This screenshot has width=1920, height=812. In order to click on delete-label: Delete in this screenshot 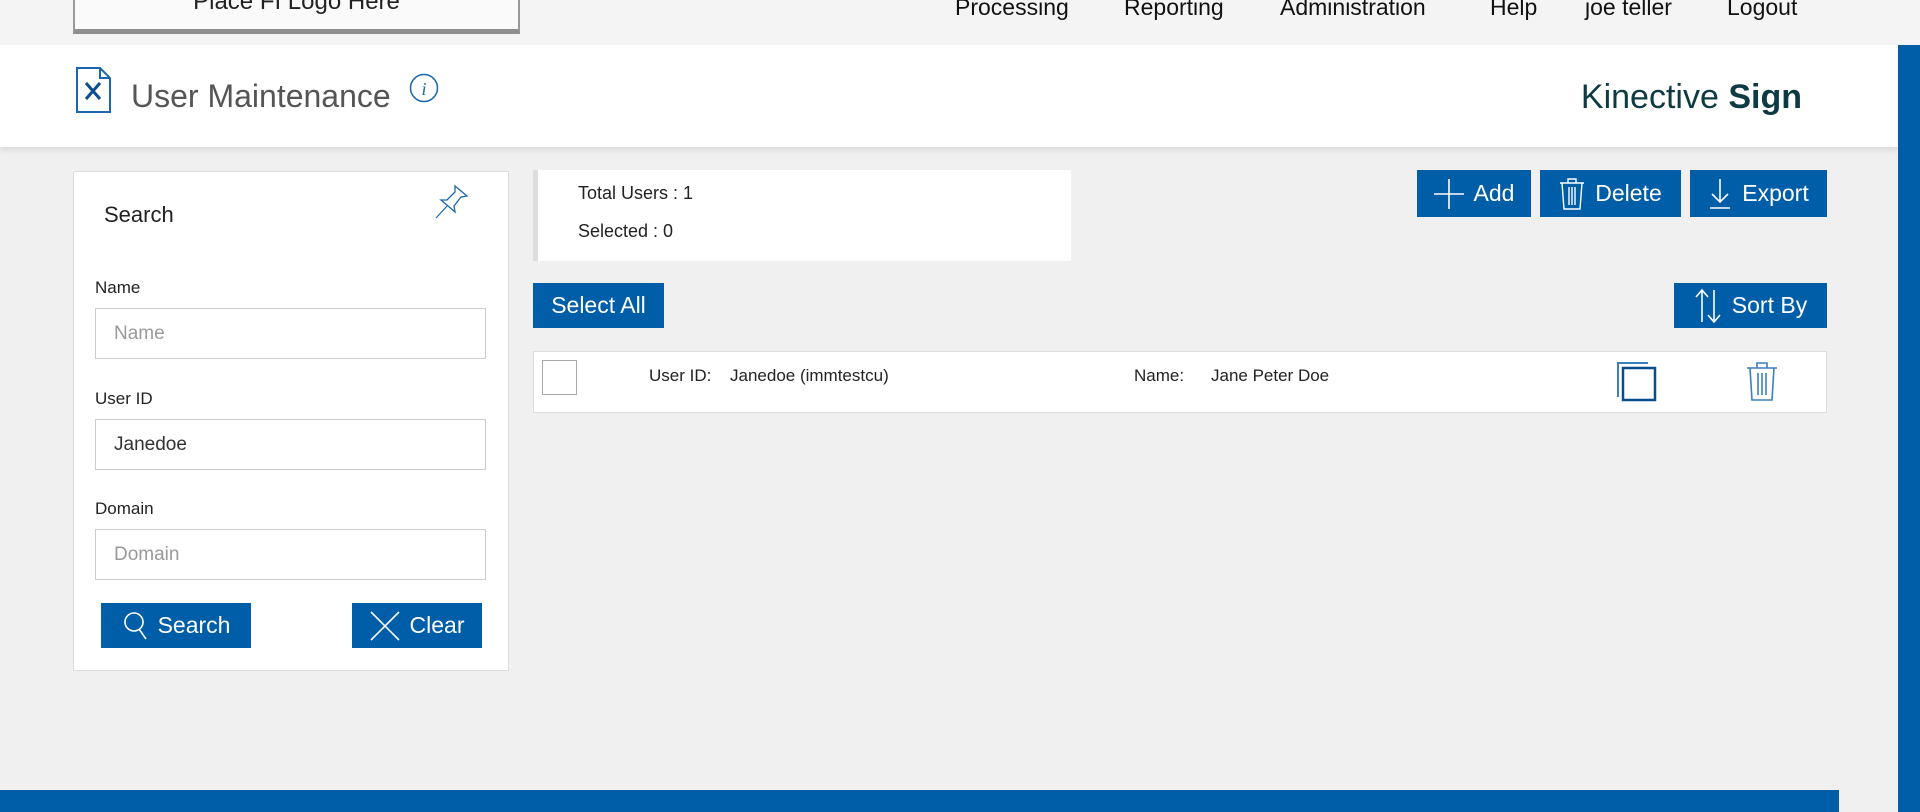, I will do `click(1628, 193)`.